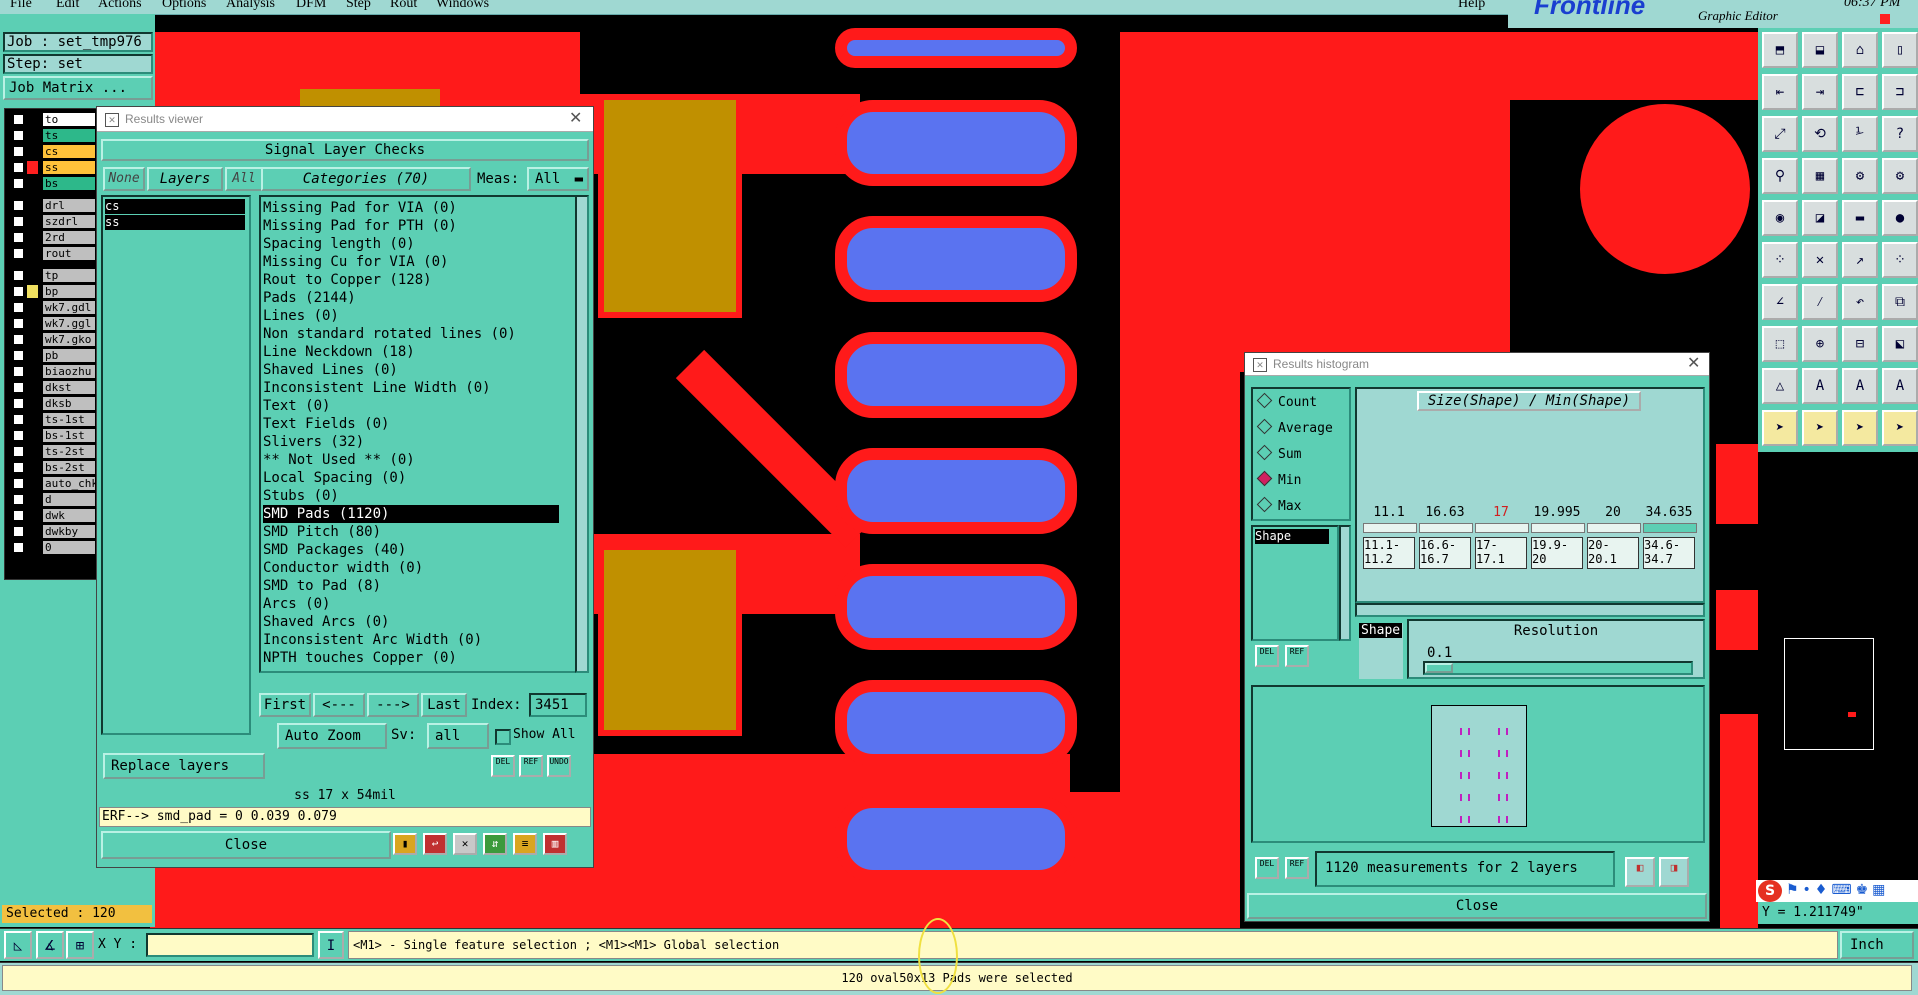 The width and height of the screenshot is (1918, 995). What do you see at coordinates (411, 640) in the screenshot?
I see `category-item: Inconsistent Arc Width (0)` at bounding box center [411, 640].